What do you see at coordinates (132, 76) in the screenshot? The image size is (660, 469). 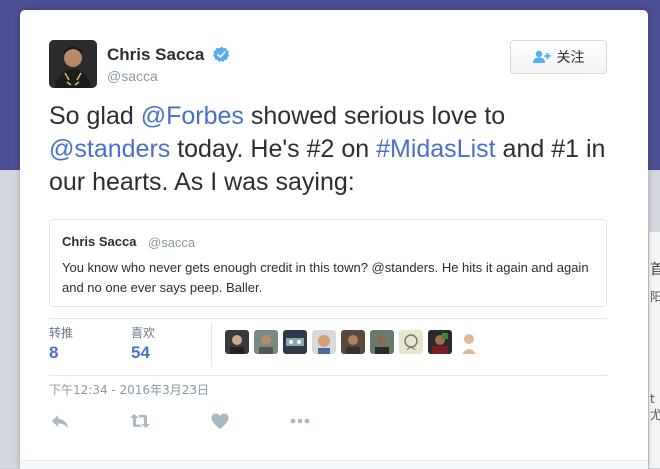 I see `author-handle: @sacca` at bounding box center [132, 76].